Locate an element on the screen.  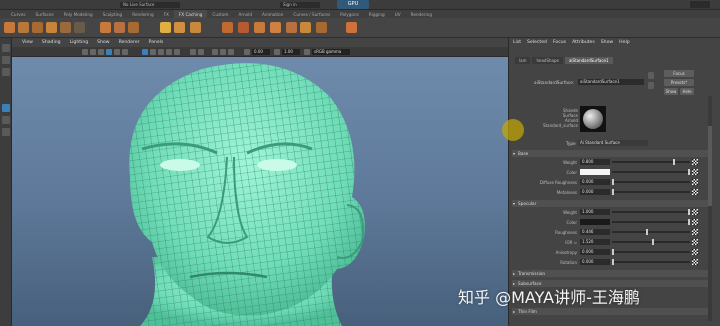
plane-icon is located at coordinates (65, 27).